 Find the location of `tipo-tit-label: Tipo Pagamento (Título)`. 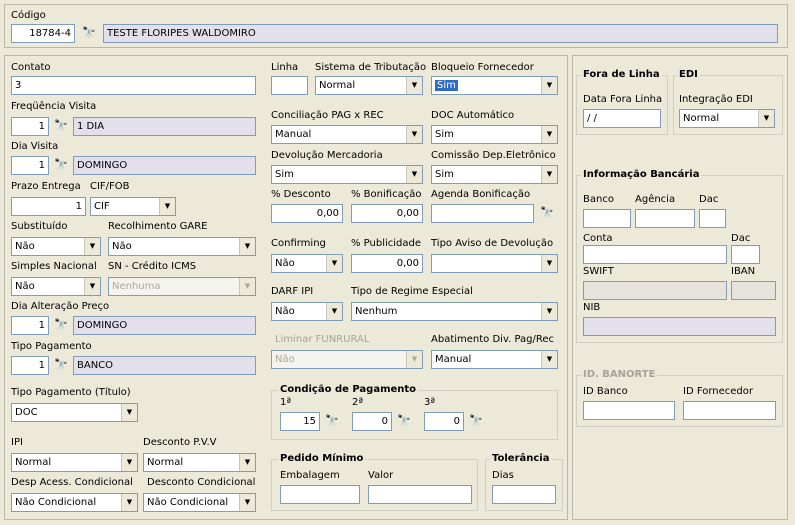

tipo-tit-label: Tipo Pagamento (Título) is located at coordinates (71, 392).